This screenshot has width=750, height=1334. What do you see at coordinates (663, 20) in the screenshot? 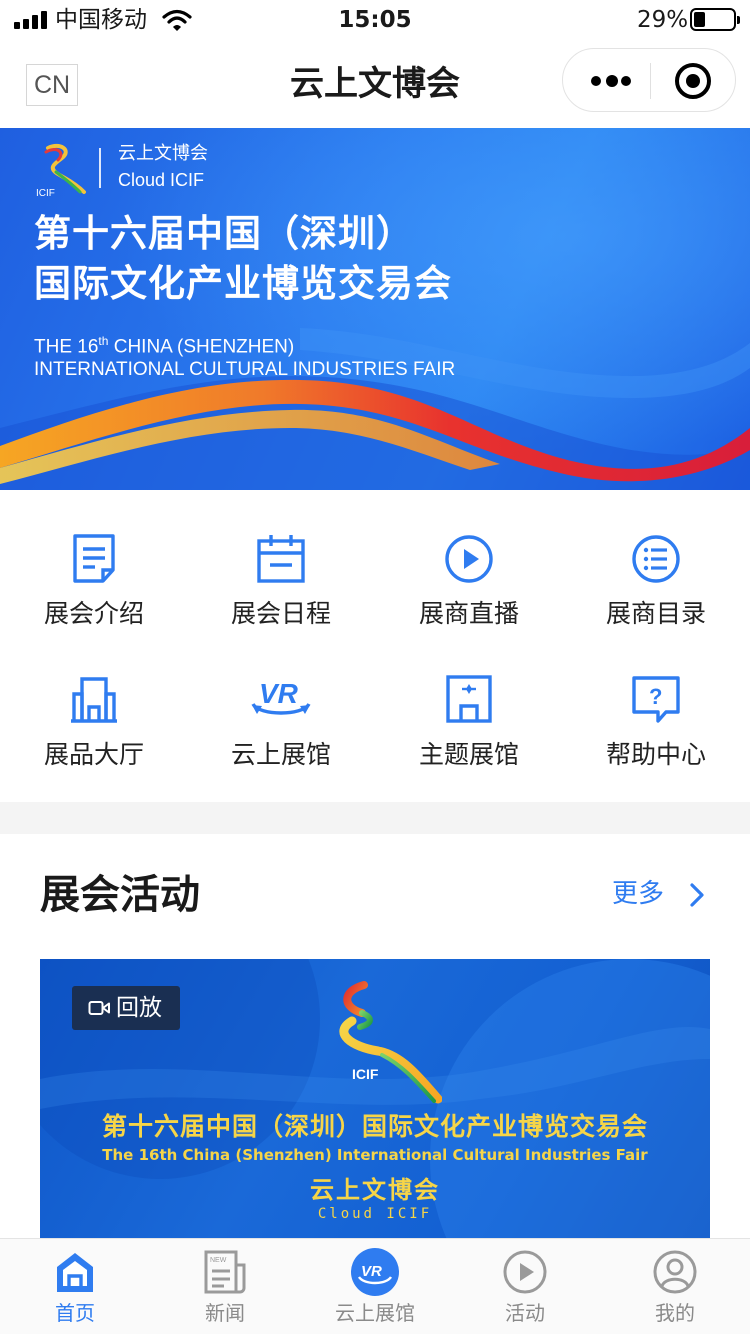
I see `battery-percent: 29%` at bounding box center [663, 20].